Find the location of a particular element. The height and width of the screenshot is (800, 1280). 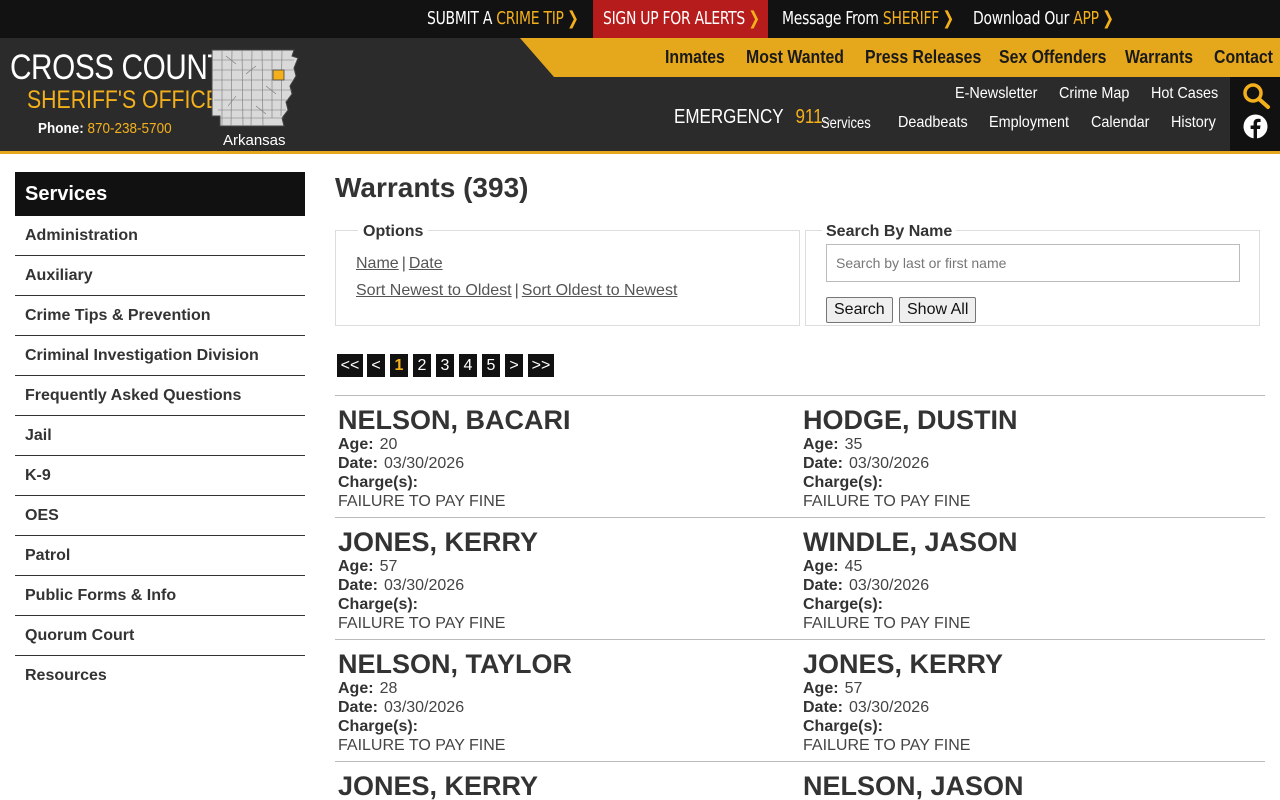

page-3: 3 is located at coordinates (445, 365).